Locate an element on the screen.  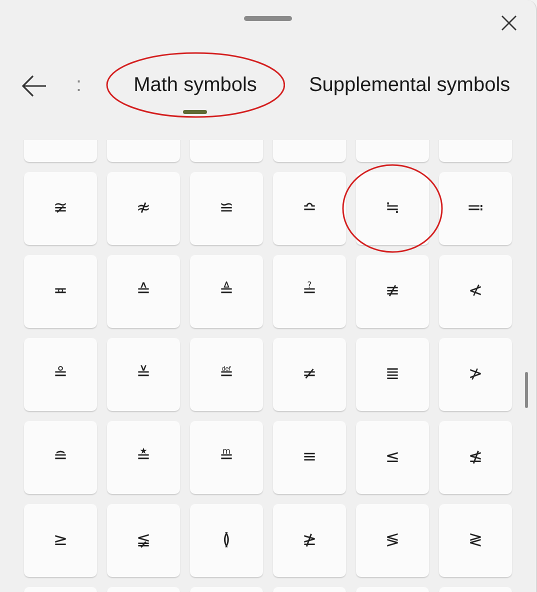
symbol-button: ≷ is located at coordinates (475, 540).